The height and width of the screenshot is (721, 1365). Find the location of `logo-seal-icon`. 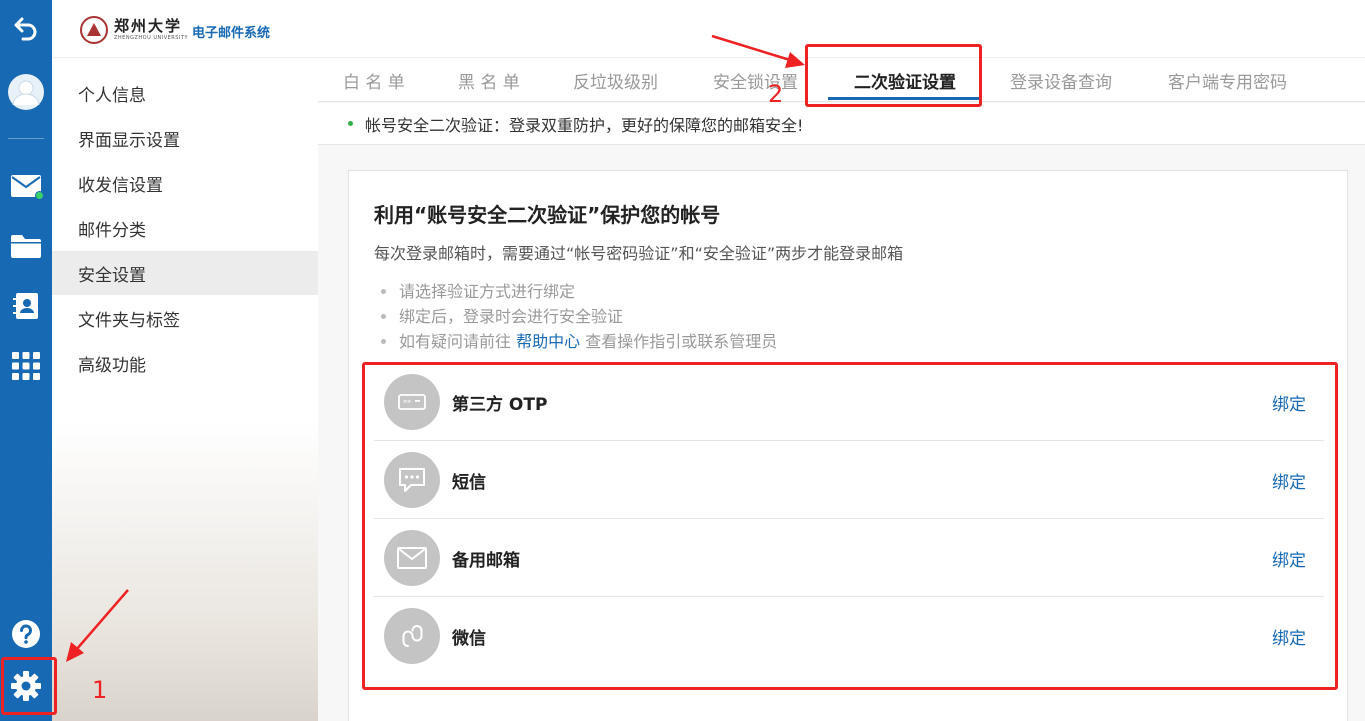

logo-seal-icon is located at coordinates (94, 30).